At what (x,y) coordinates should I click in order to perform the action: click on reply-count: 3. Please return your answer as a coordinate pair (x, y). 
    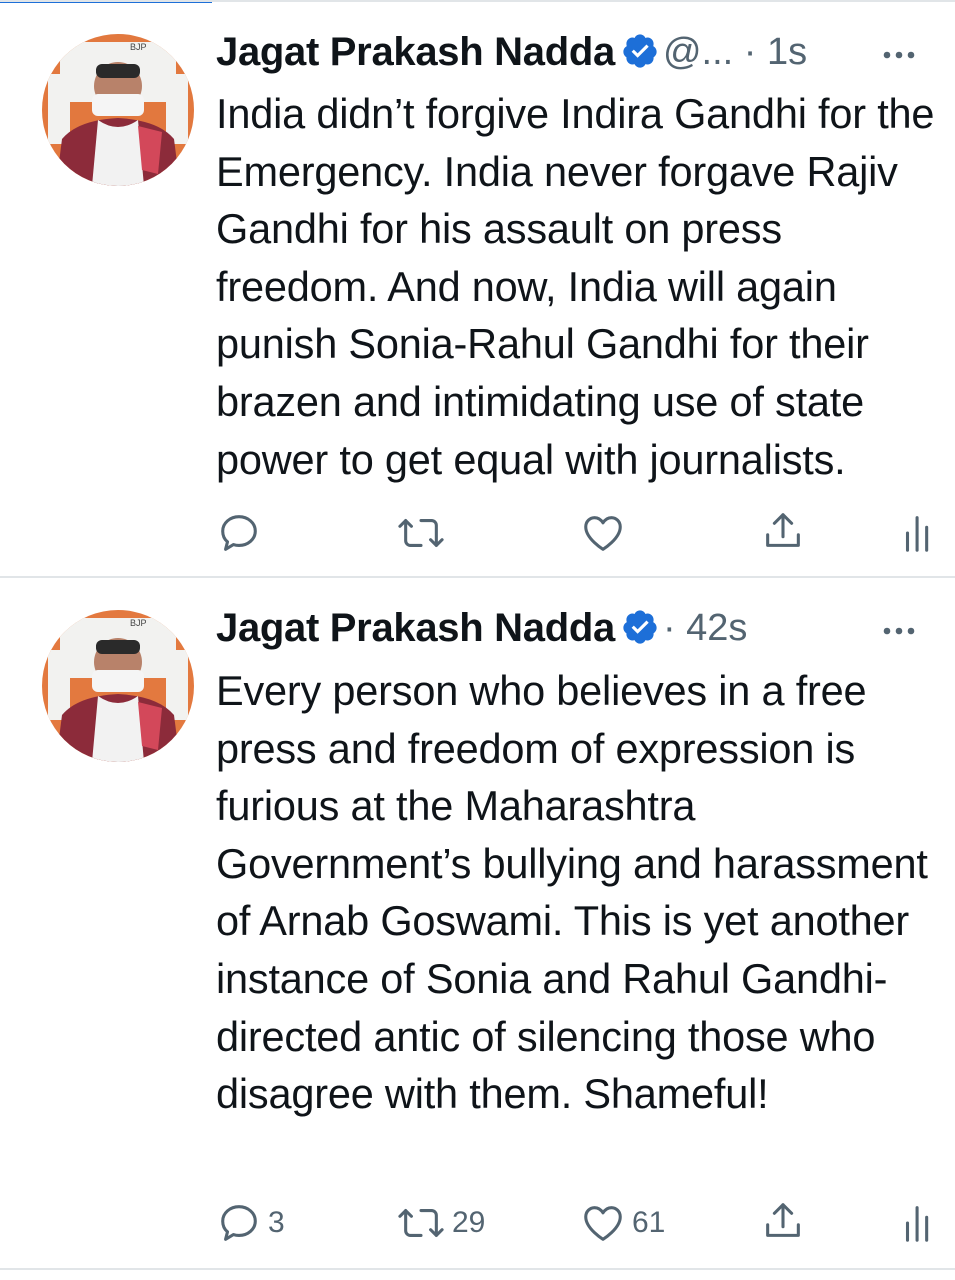
    Looking at the image, I should click on (276, 1222).